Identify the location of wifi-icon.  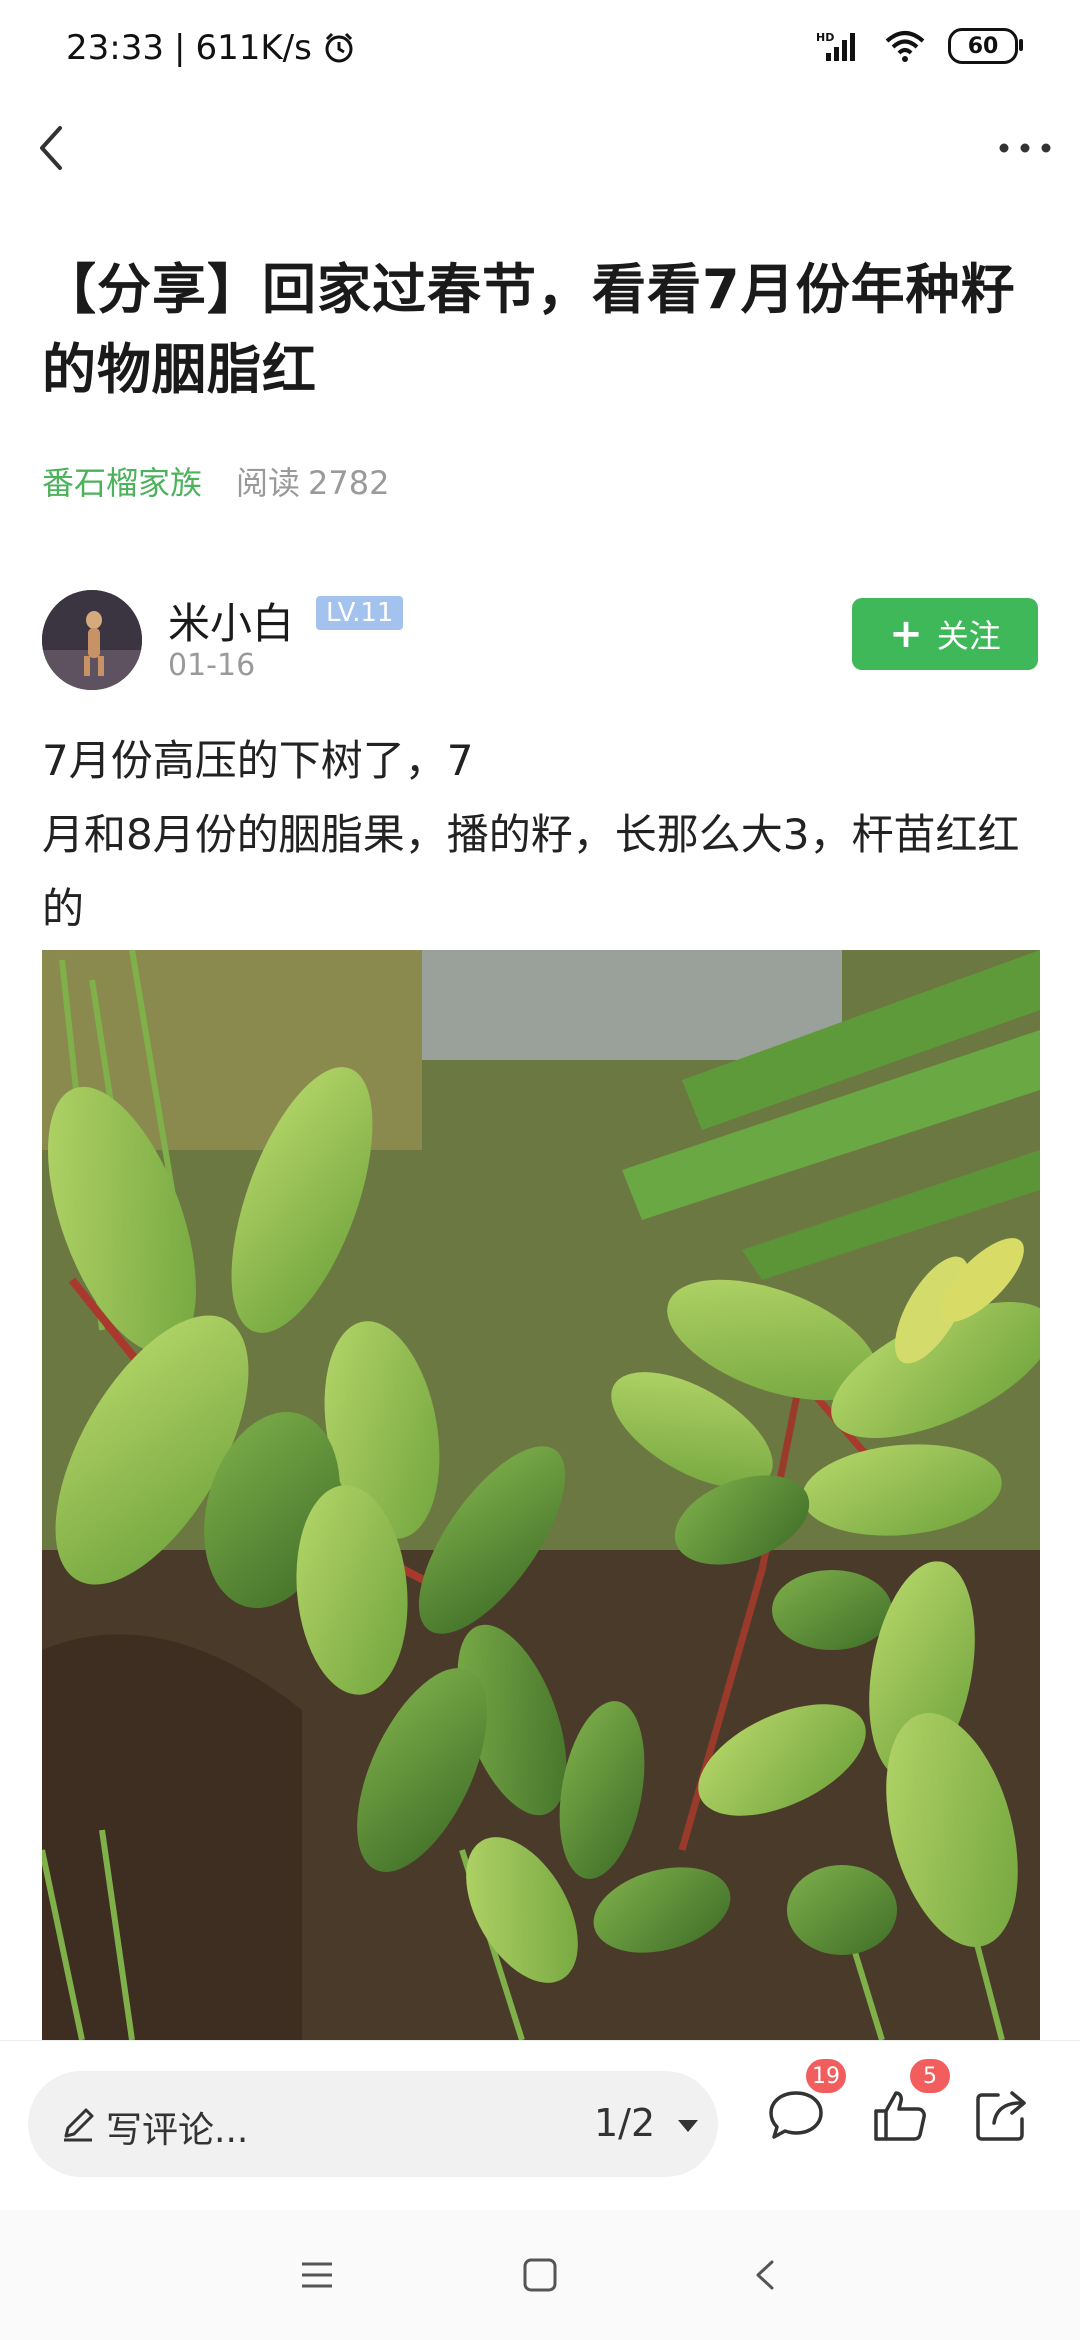
(905, 46).